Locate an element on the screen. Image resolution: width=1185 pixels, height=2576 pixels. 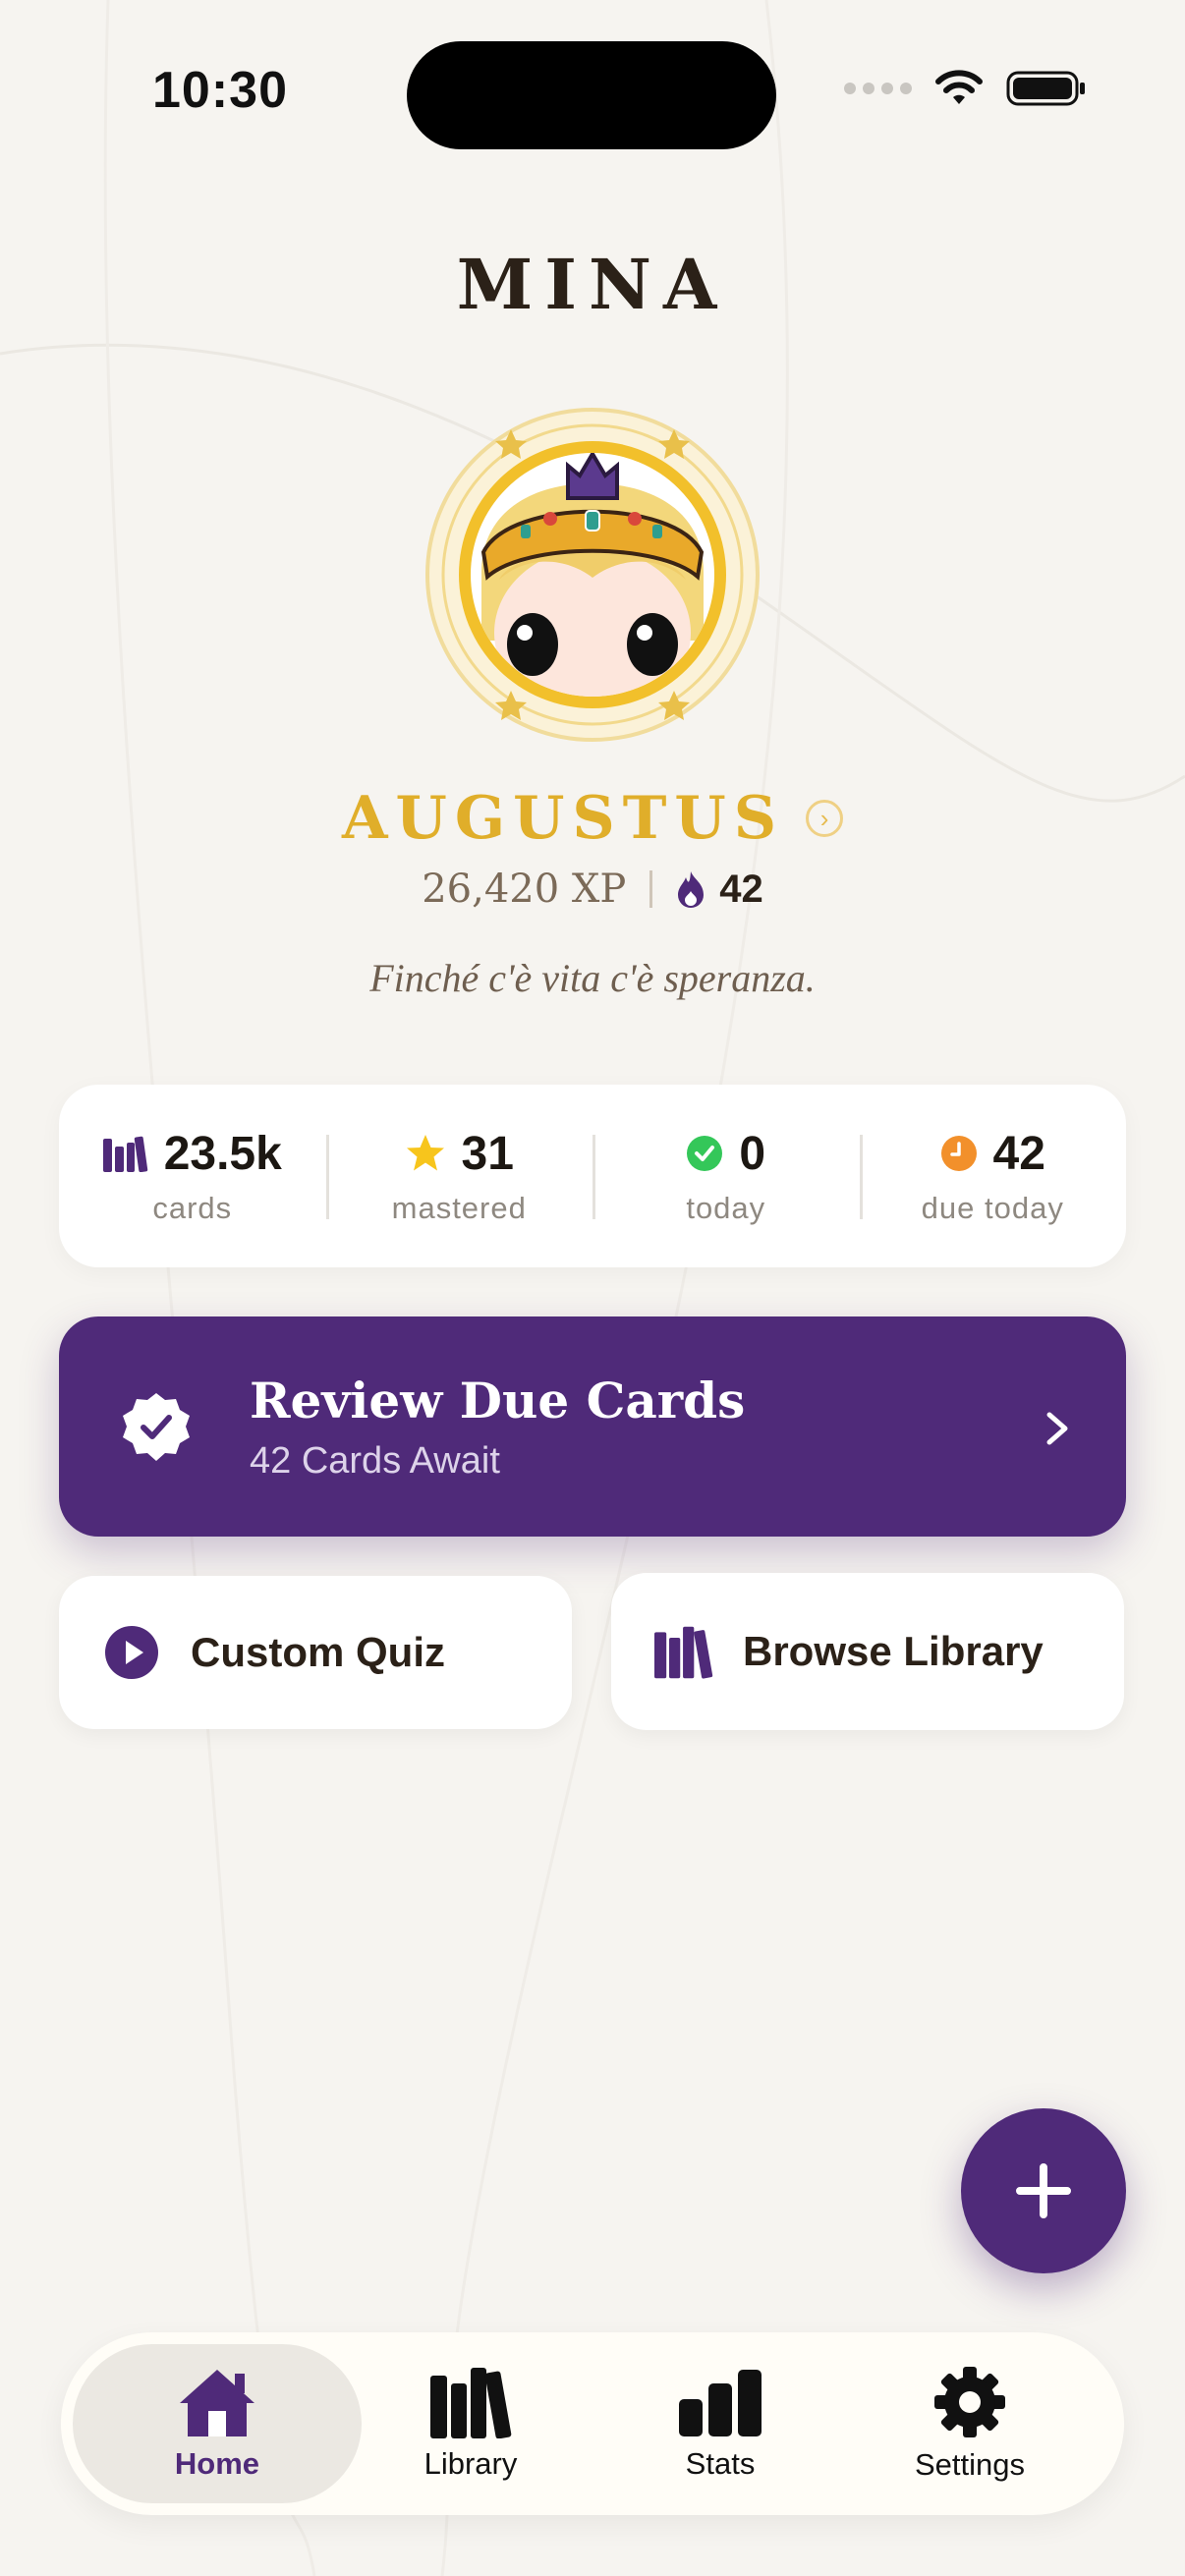
verified-badge-icon is located at coordinates (156, 1427).